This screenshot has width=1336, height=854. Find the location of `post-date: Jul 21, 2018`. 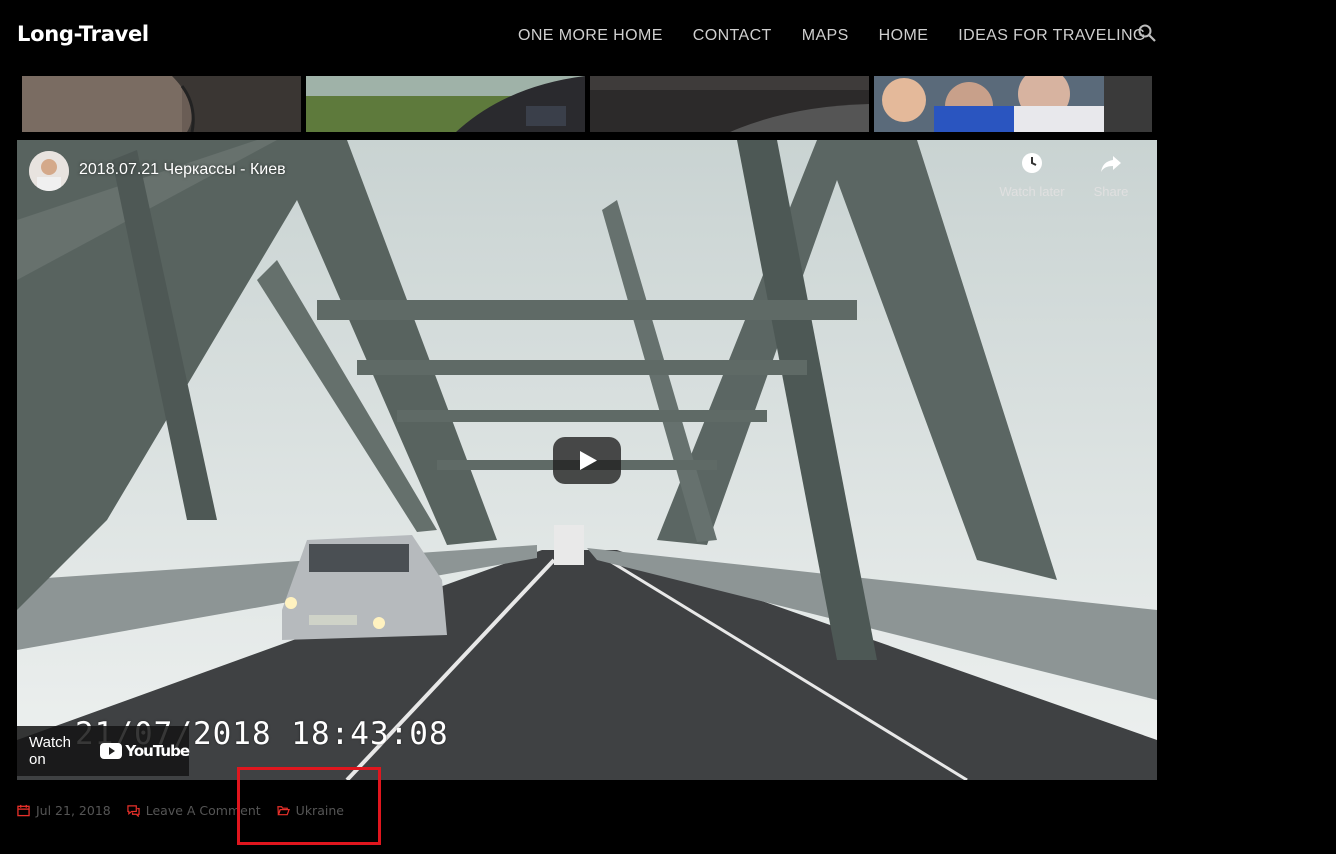

post-date: Jul 21, 2018 is located at coordinates (64, 810).